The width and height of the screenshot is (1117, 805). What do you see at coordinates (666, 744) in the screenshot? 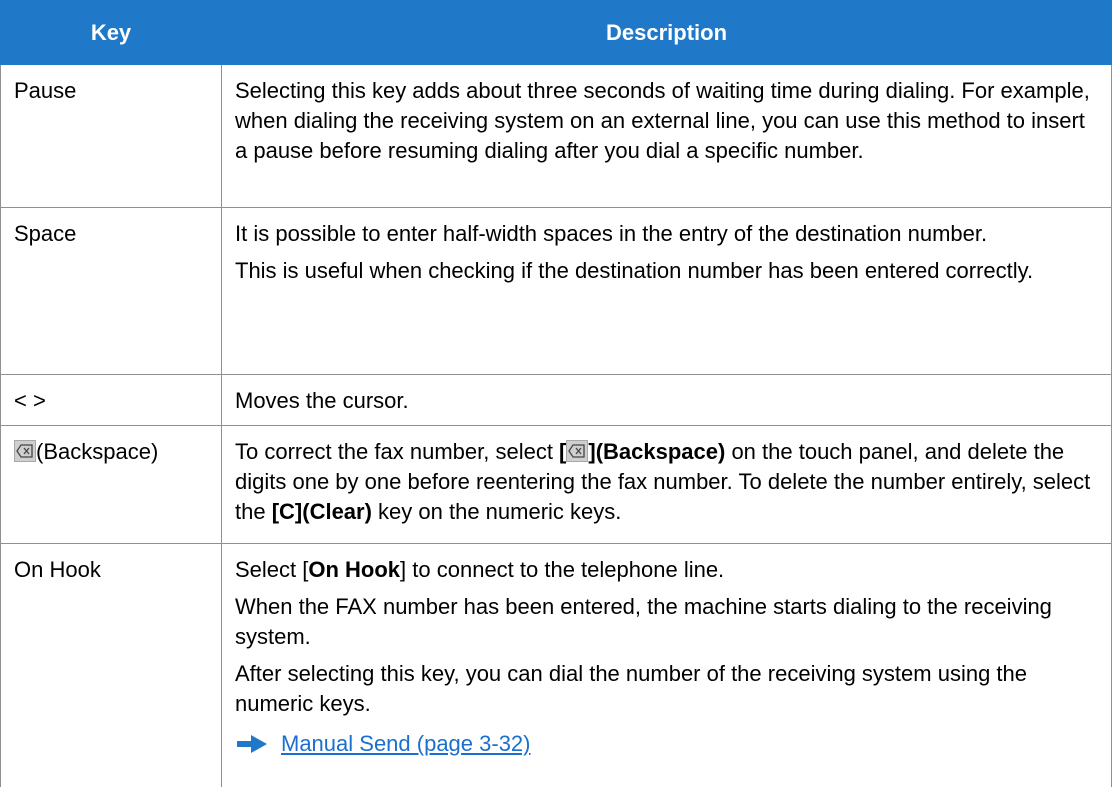
I see `cross-reference: Manual Send (page 3-32)` at bounding box center [666, 744].